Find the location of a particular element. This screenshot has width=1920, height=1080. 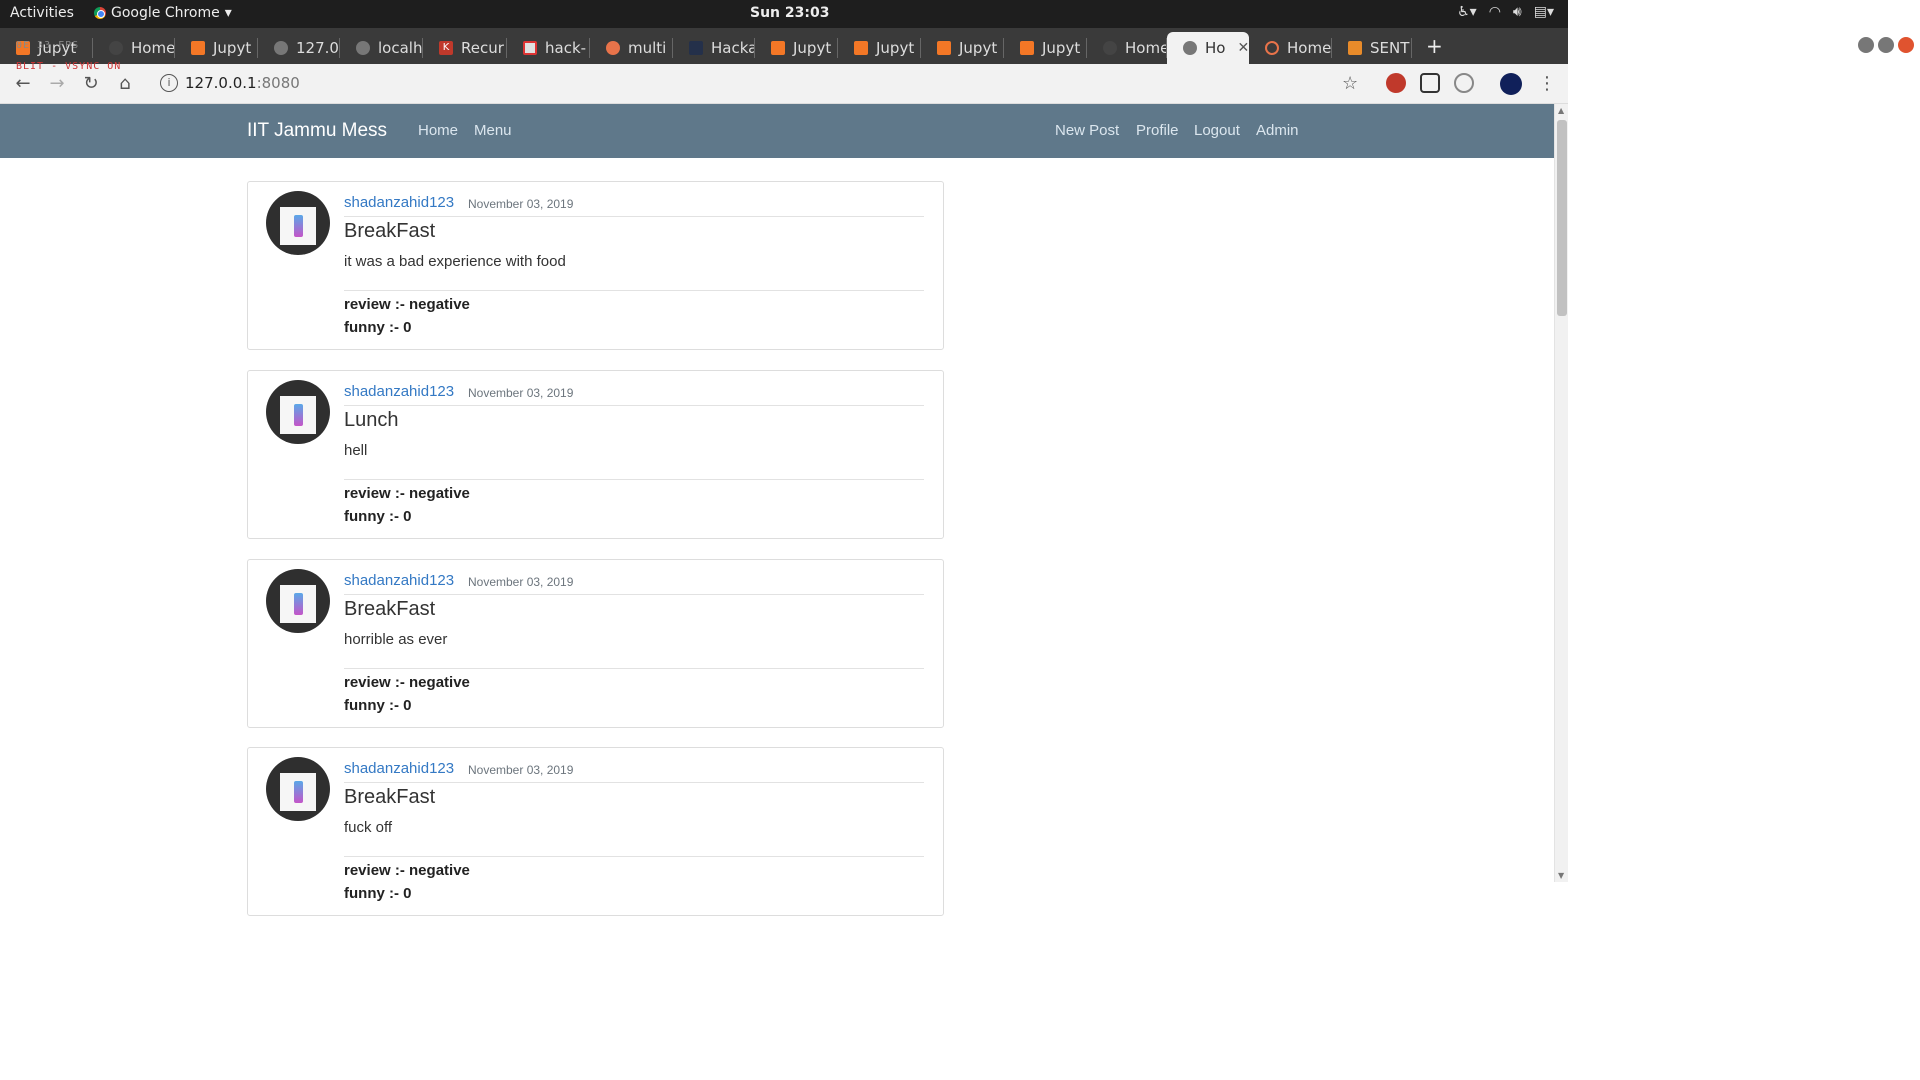

volume-icon: 🔊︎ is located at coordinates (1517, 12).